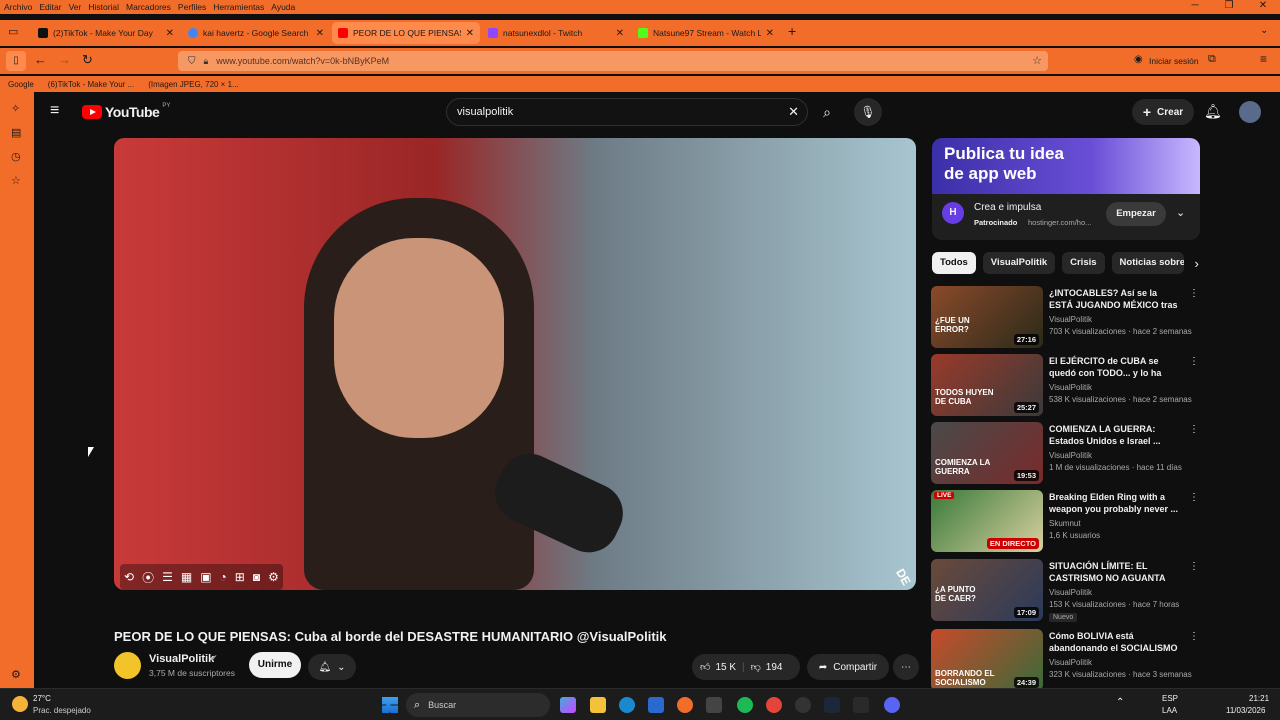  What do you see at coordinates (20, 704) in the screenshot?
I see `weather-icon` at bounding box center [20, 704].